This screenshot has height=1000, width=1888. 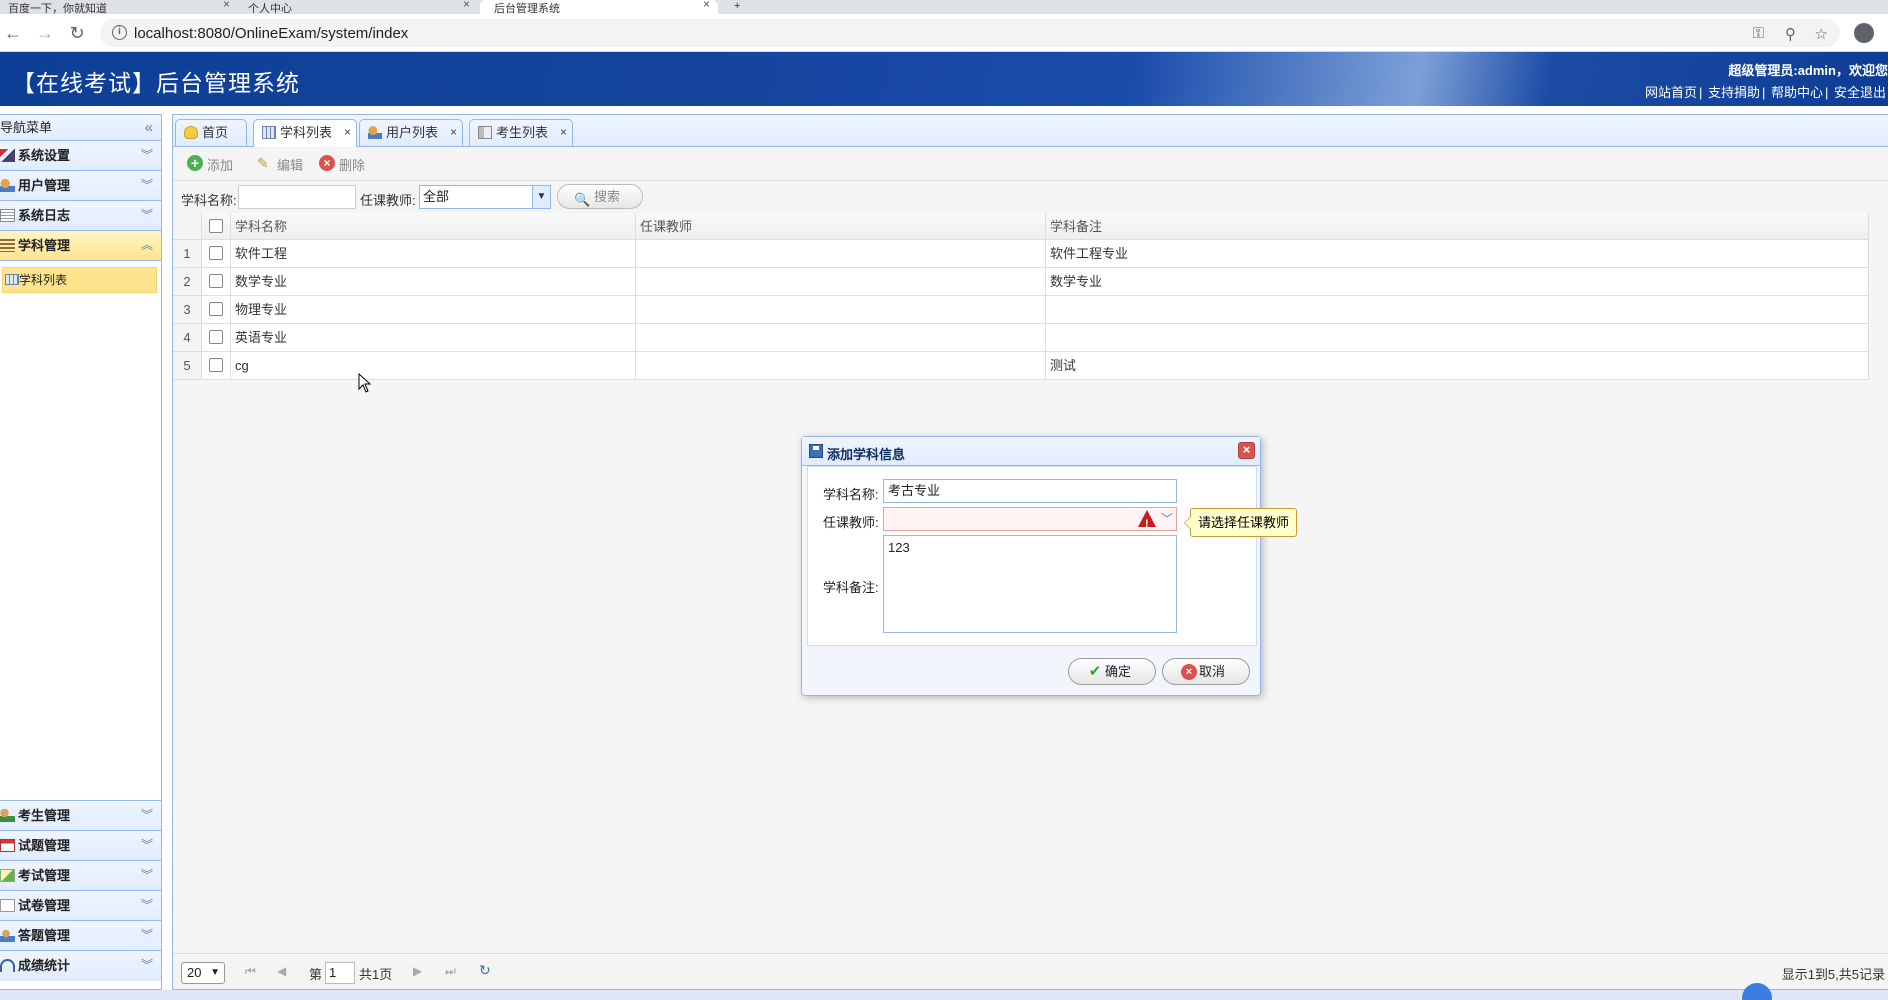 I want to click on close-dialog-icon: ×, so click(x=1246, y=450).